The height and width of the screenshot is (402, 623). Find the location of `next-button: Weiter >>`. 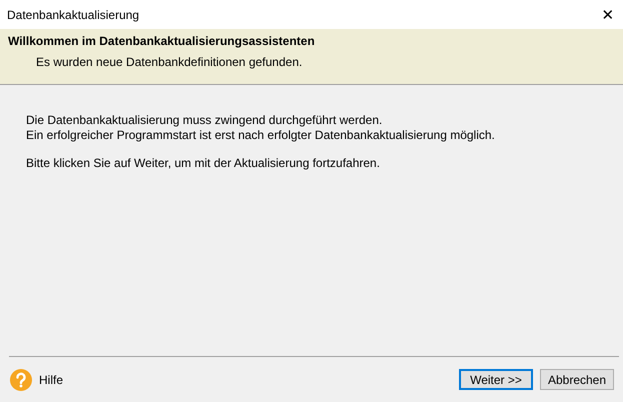

next-button: Weiter >> is located at coordinates (496, 379).